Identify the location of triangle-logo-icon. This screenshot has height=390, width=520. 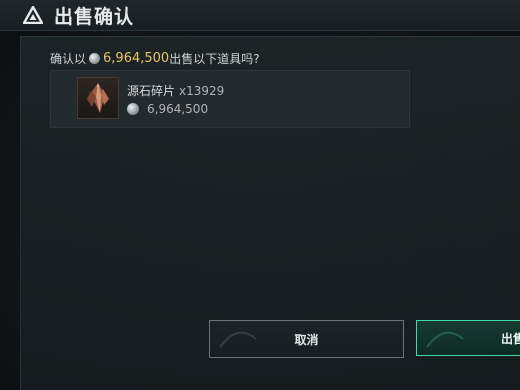
(33, 15).